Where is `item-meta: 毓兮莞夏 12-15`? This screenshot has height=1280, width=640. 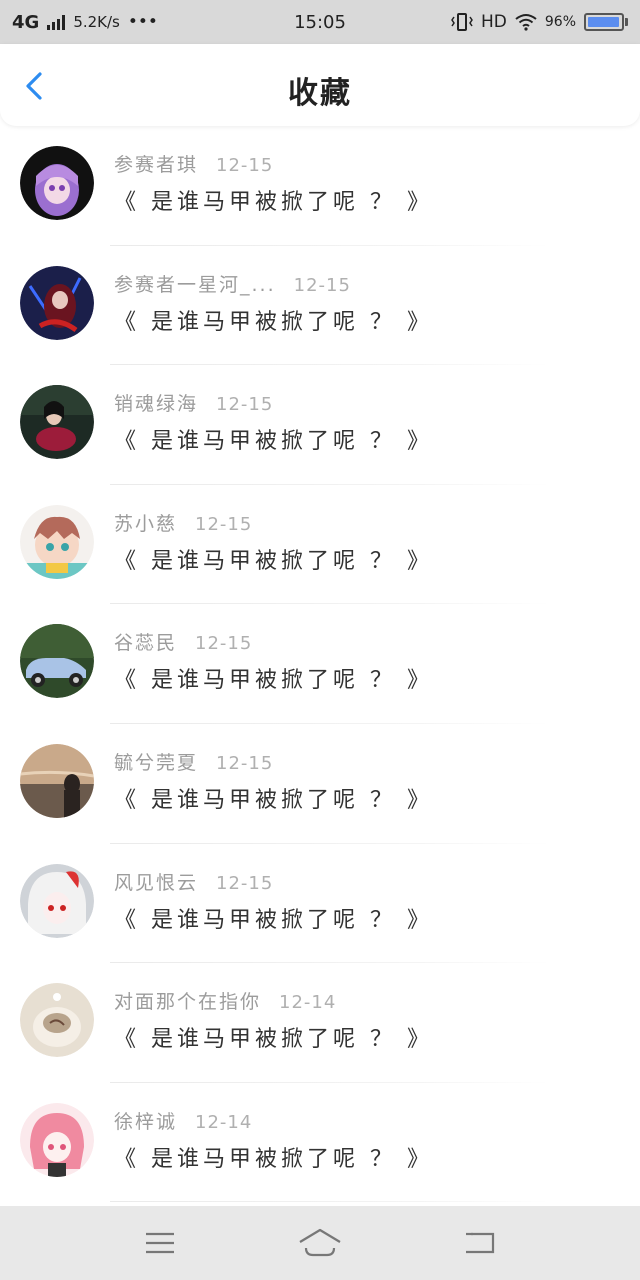
item-meta: 毓兮莞夏 12-15 is located at coordinates (193, 761).